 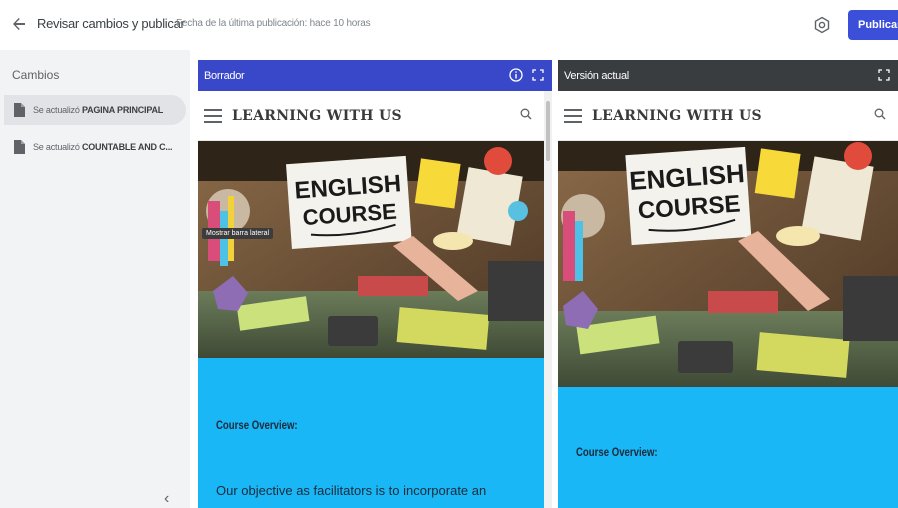 What do you see at coordinates (111, 23) in the screenshot?
I see `page-title: Revisar cambios y publicar` at bounding box center [111, 23].